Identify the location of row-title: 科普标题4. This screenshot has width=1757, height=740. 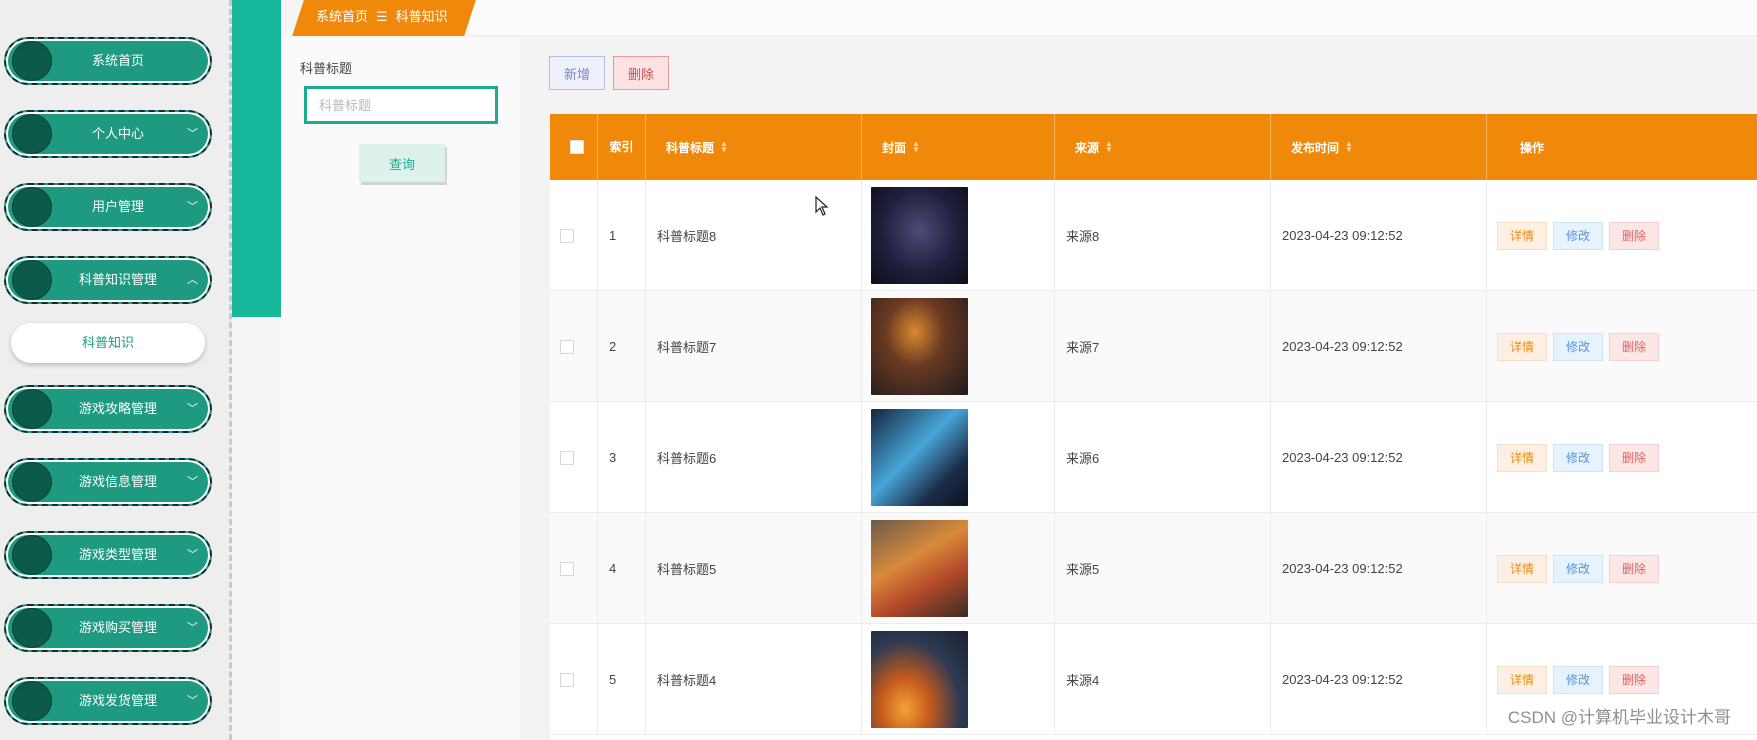
(754, 679).